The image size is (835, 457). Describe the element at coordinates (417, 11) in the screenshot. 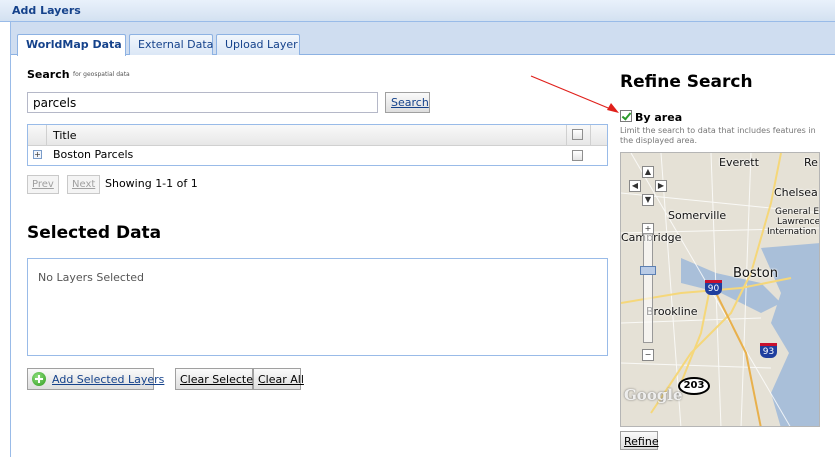

I see `window-titlebar: Add Layers` at that location.